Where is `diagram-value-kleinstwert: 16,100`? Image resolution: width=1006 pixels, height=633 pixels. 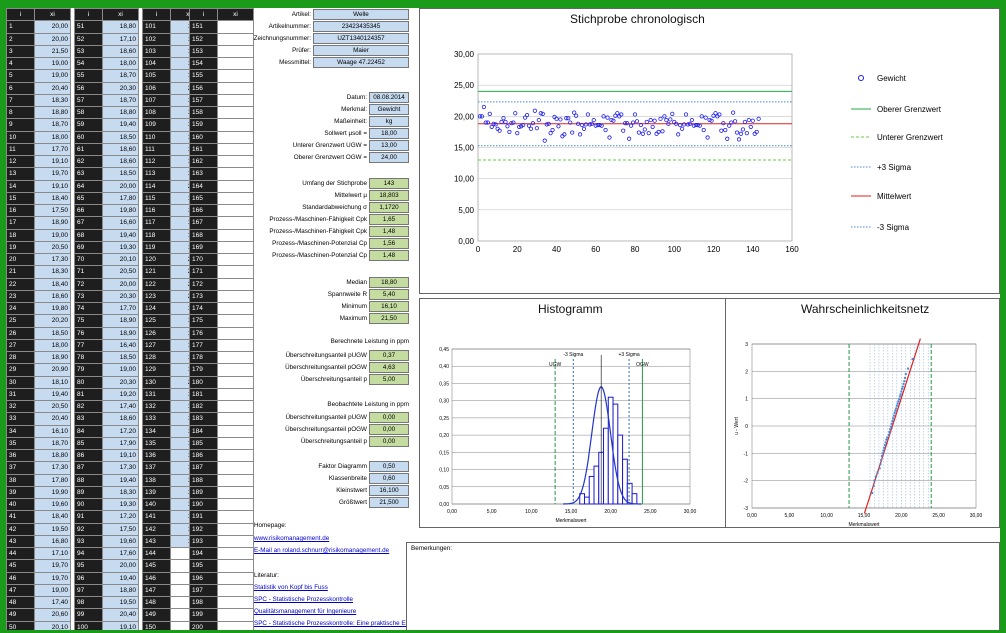
diagram-value-kleinstwert: 16,100 is located at coordinates (389, 490).